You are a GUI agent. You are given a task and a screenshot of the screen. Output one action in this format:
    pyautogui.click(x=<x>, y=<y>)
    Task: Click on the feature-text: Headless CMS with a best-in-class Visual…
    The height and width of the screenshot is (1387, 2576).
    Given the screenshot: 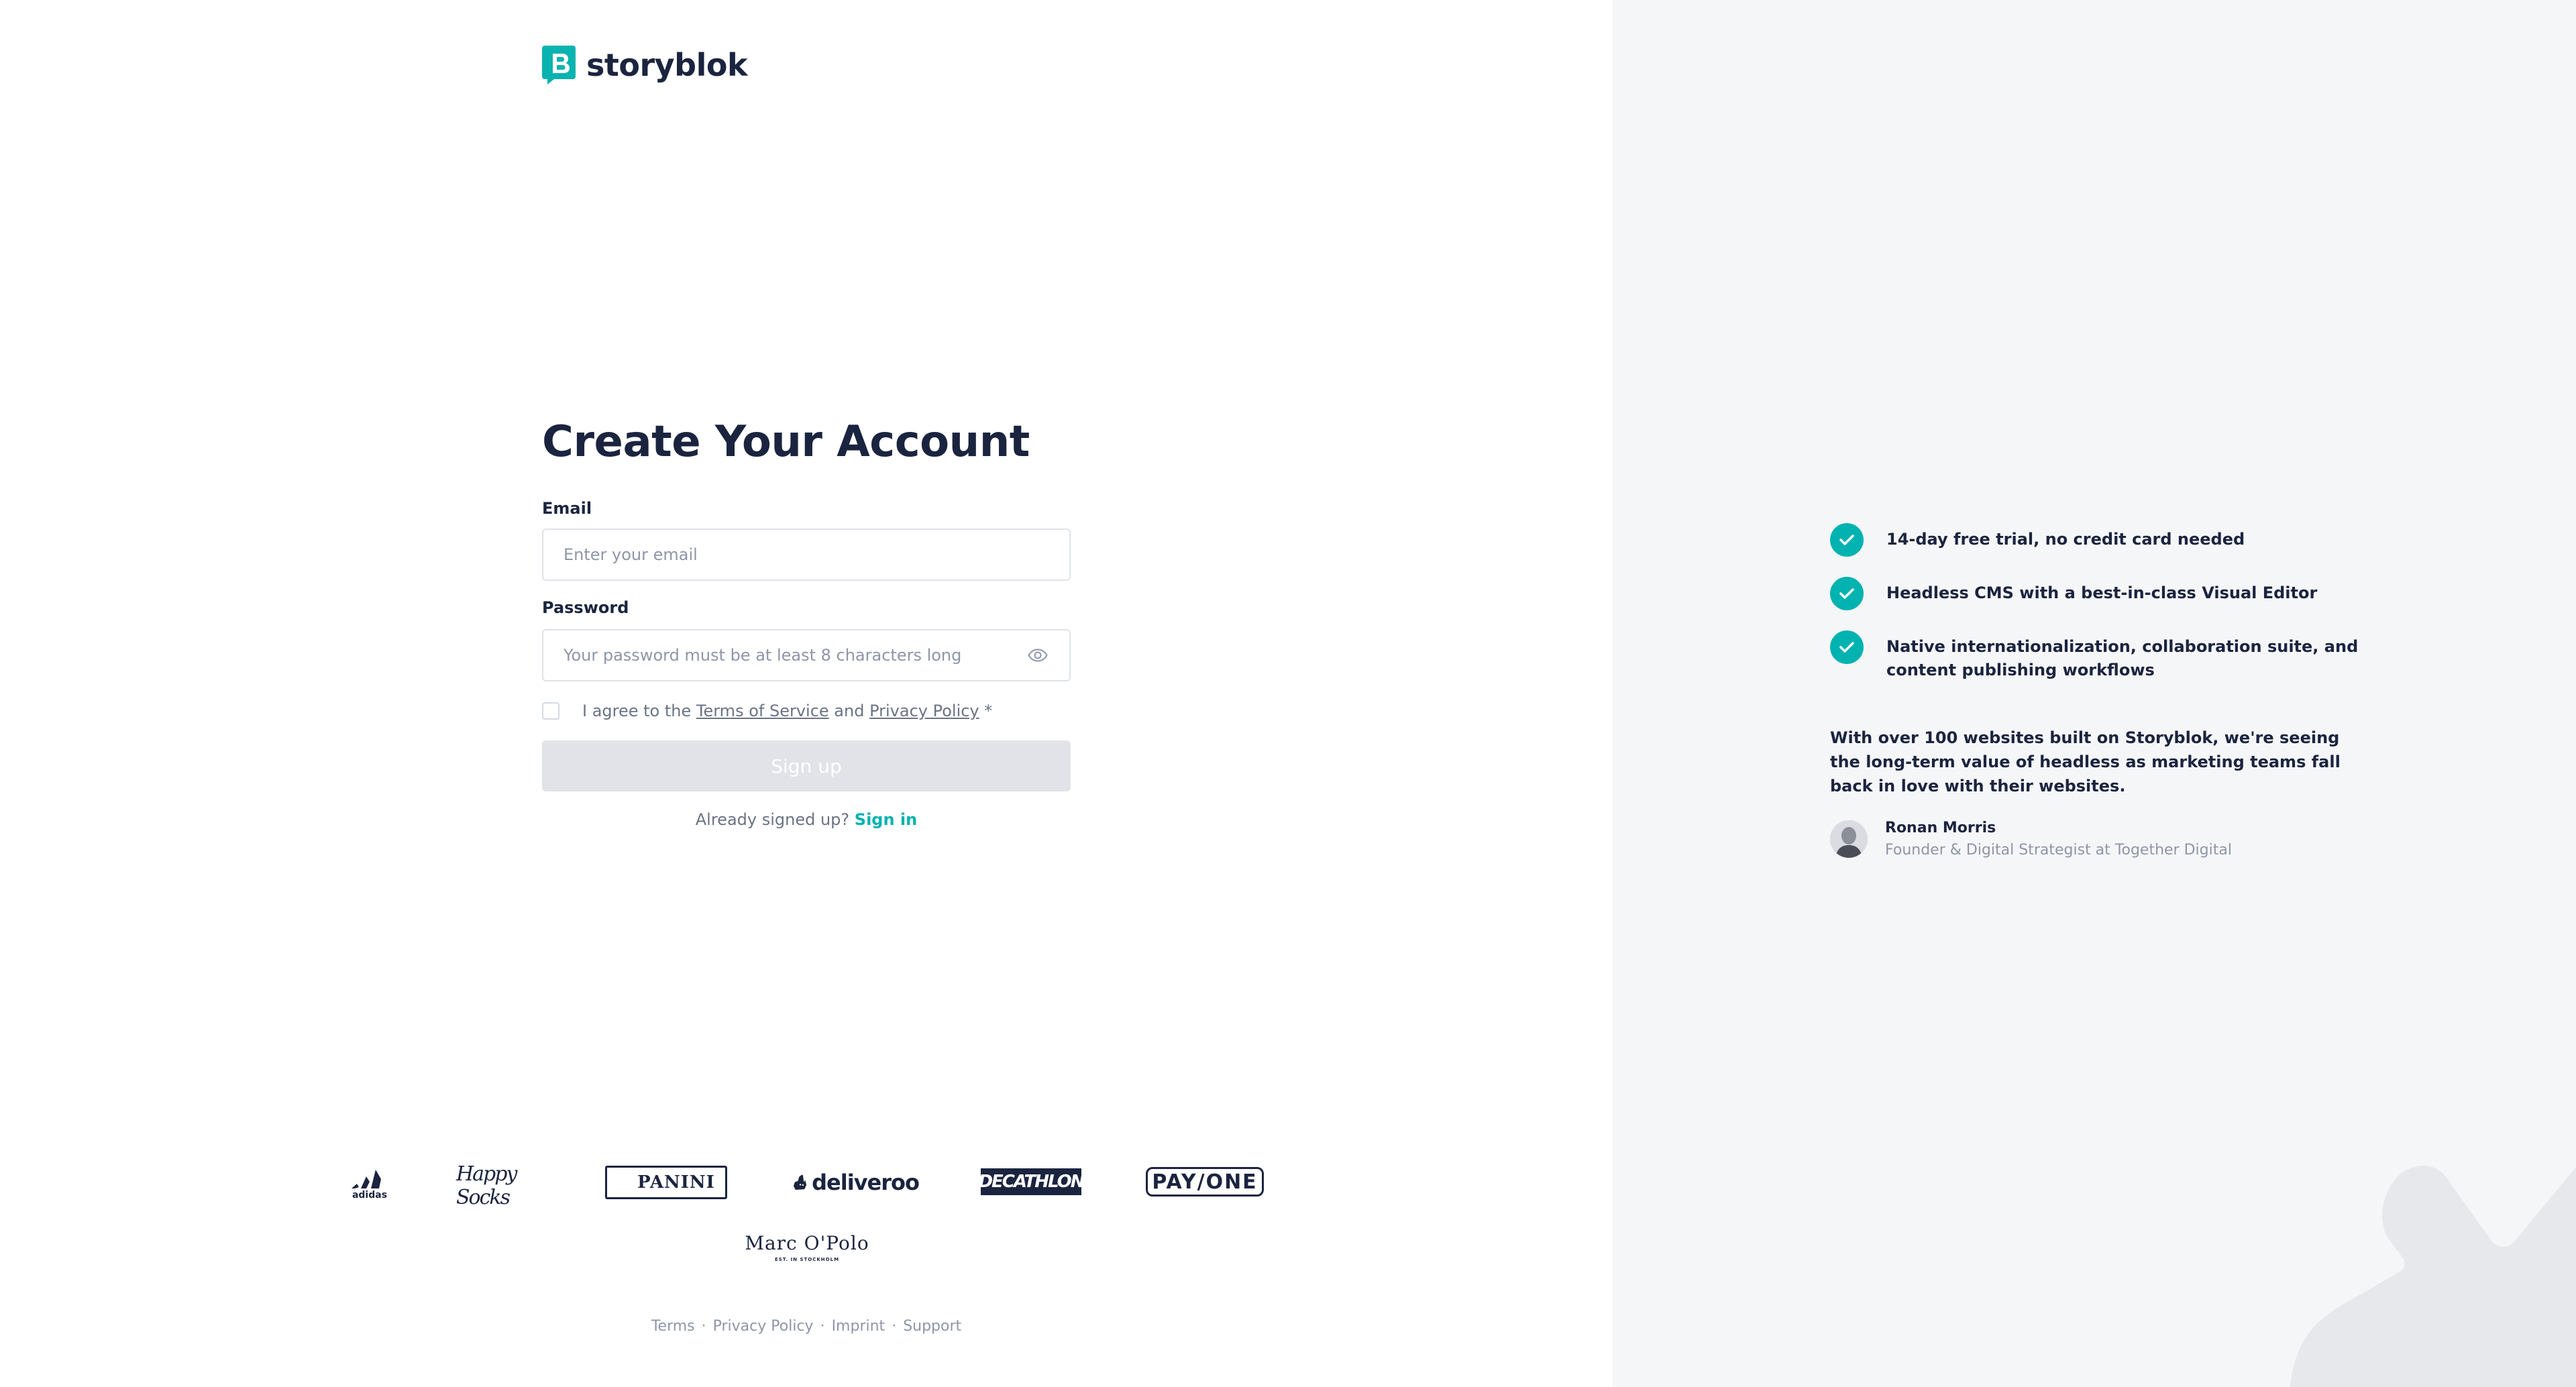 What is the action you would take?
    pyautogui.click(x=2102, y=593)
    